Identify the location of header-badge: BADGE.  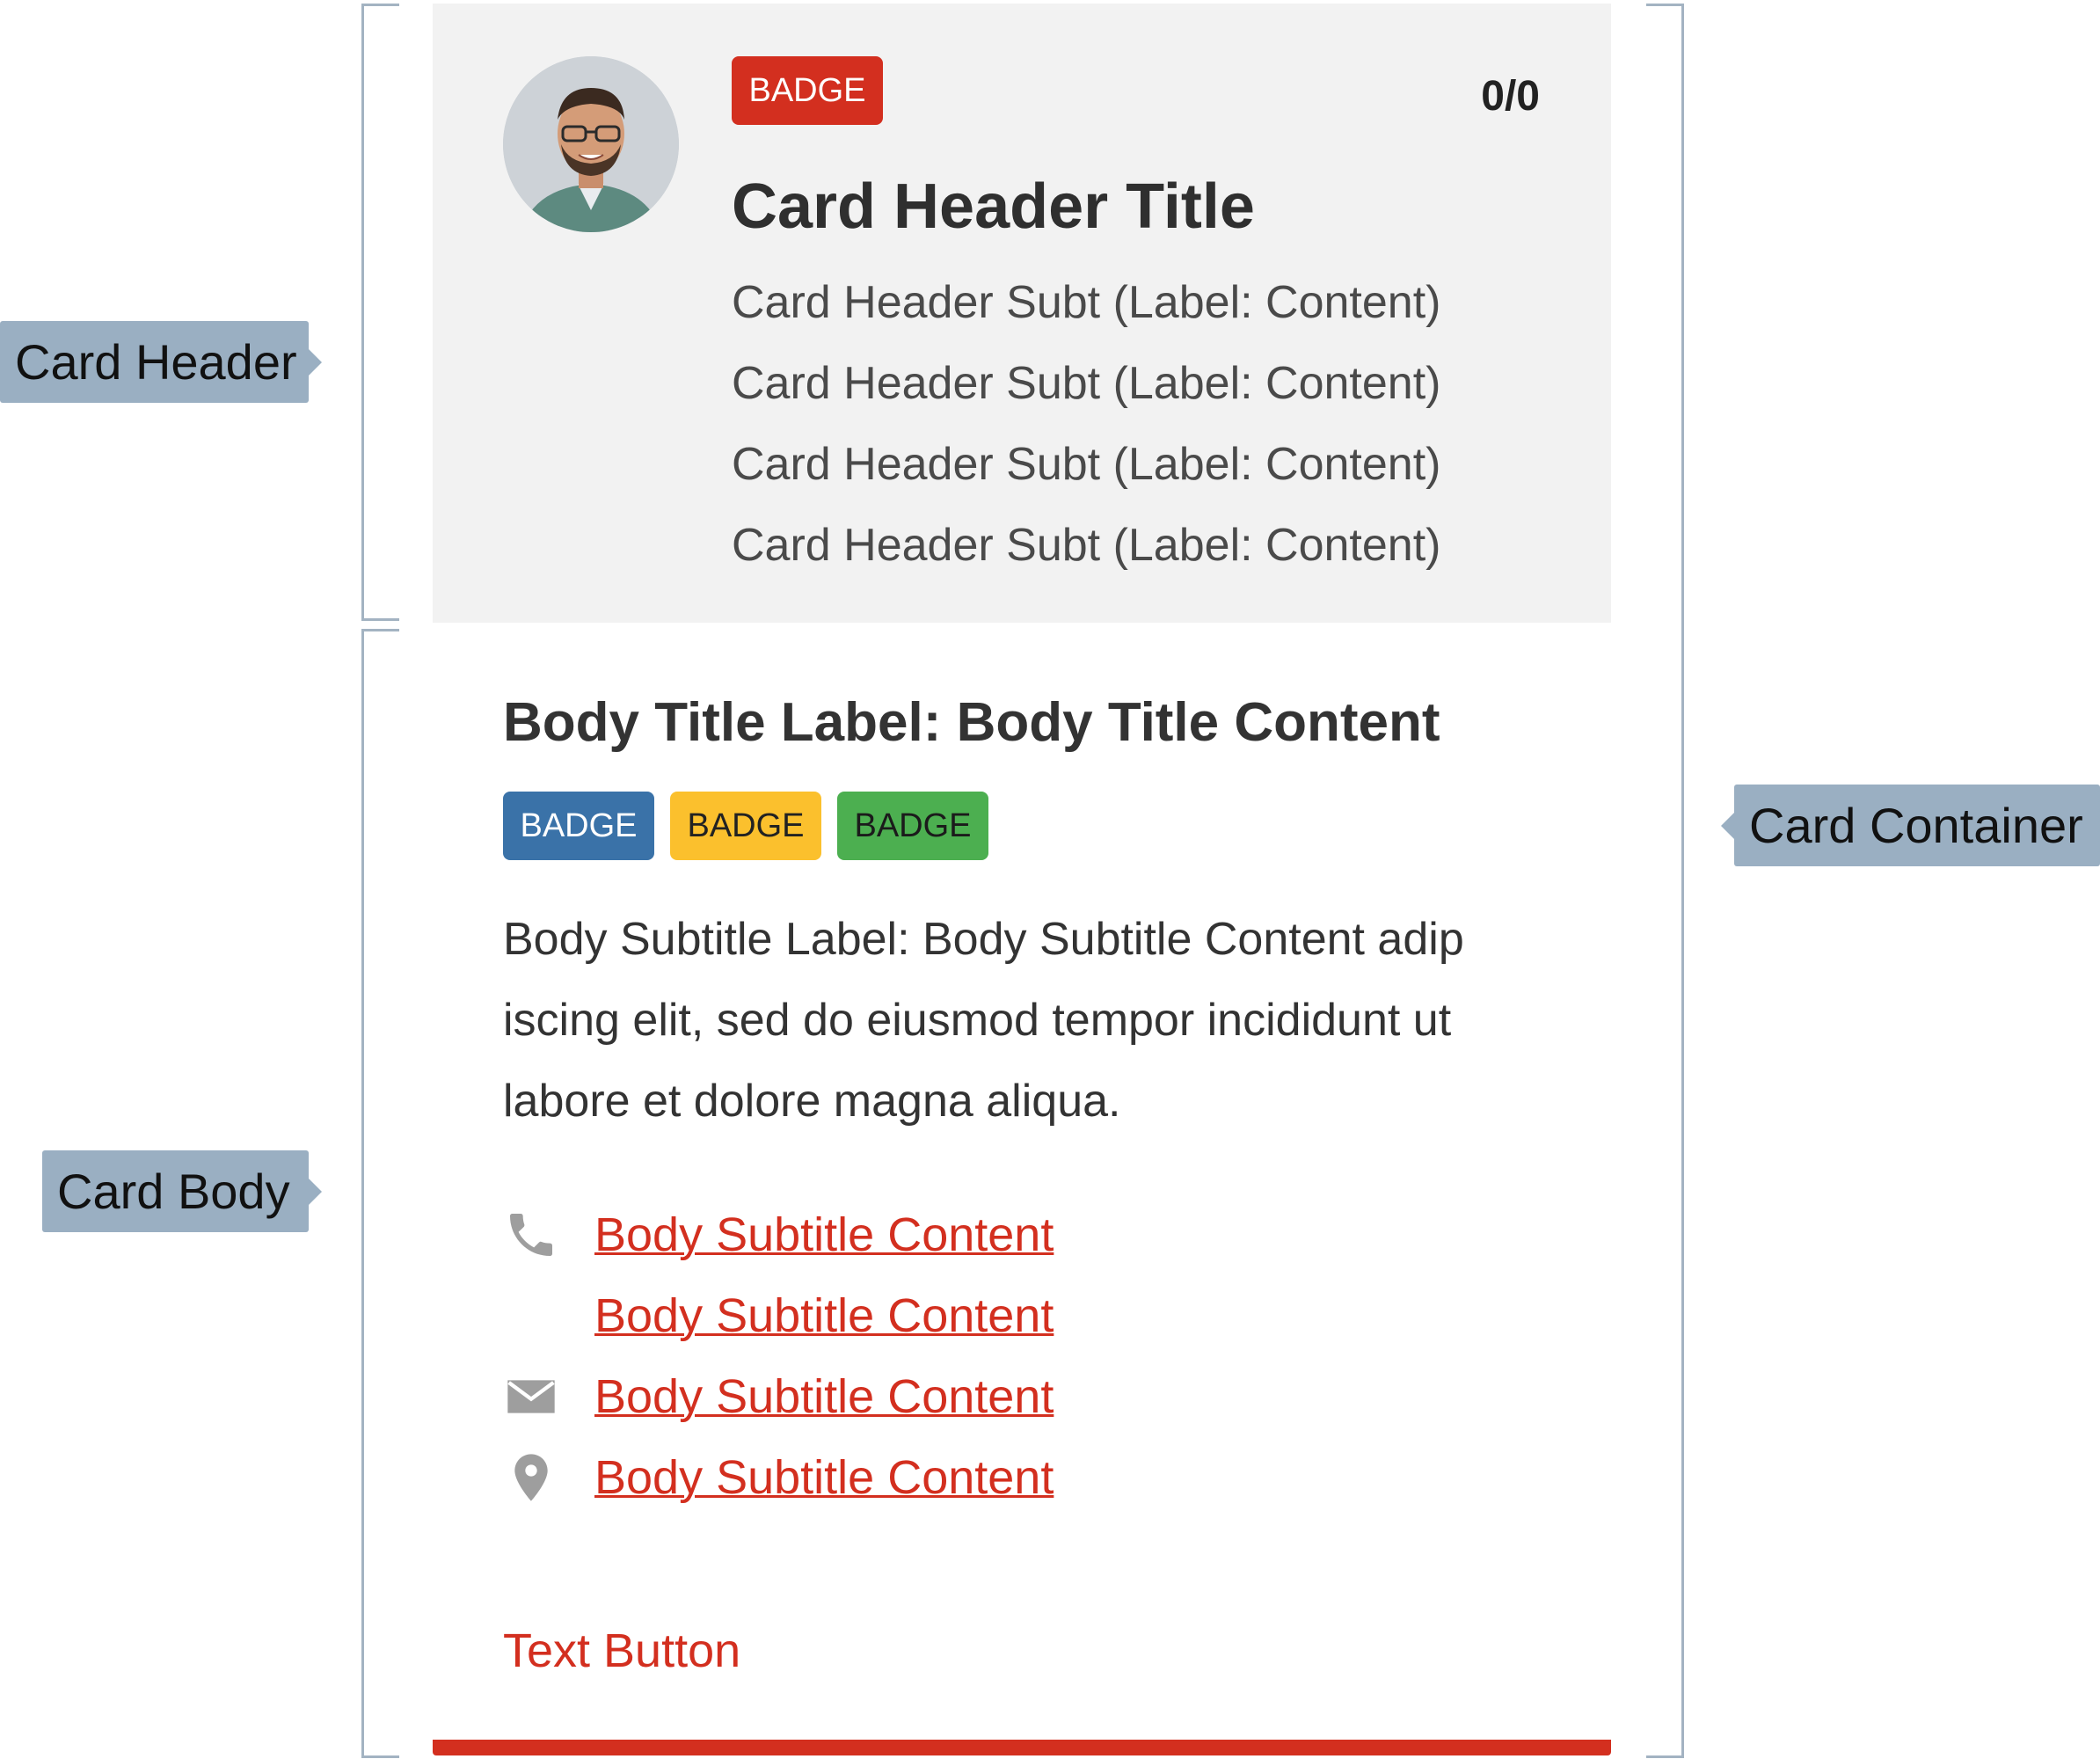
(808, 90).